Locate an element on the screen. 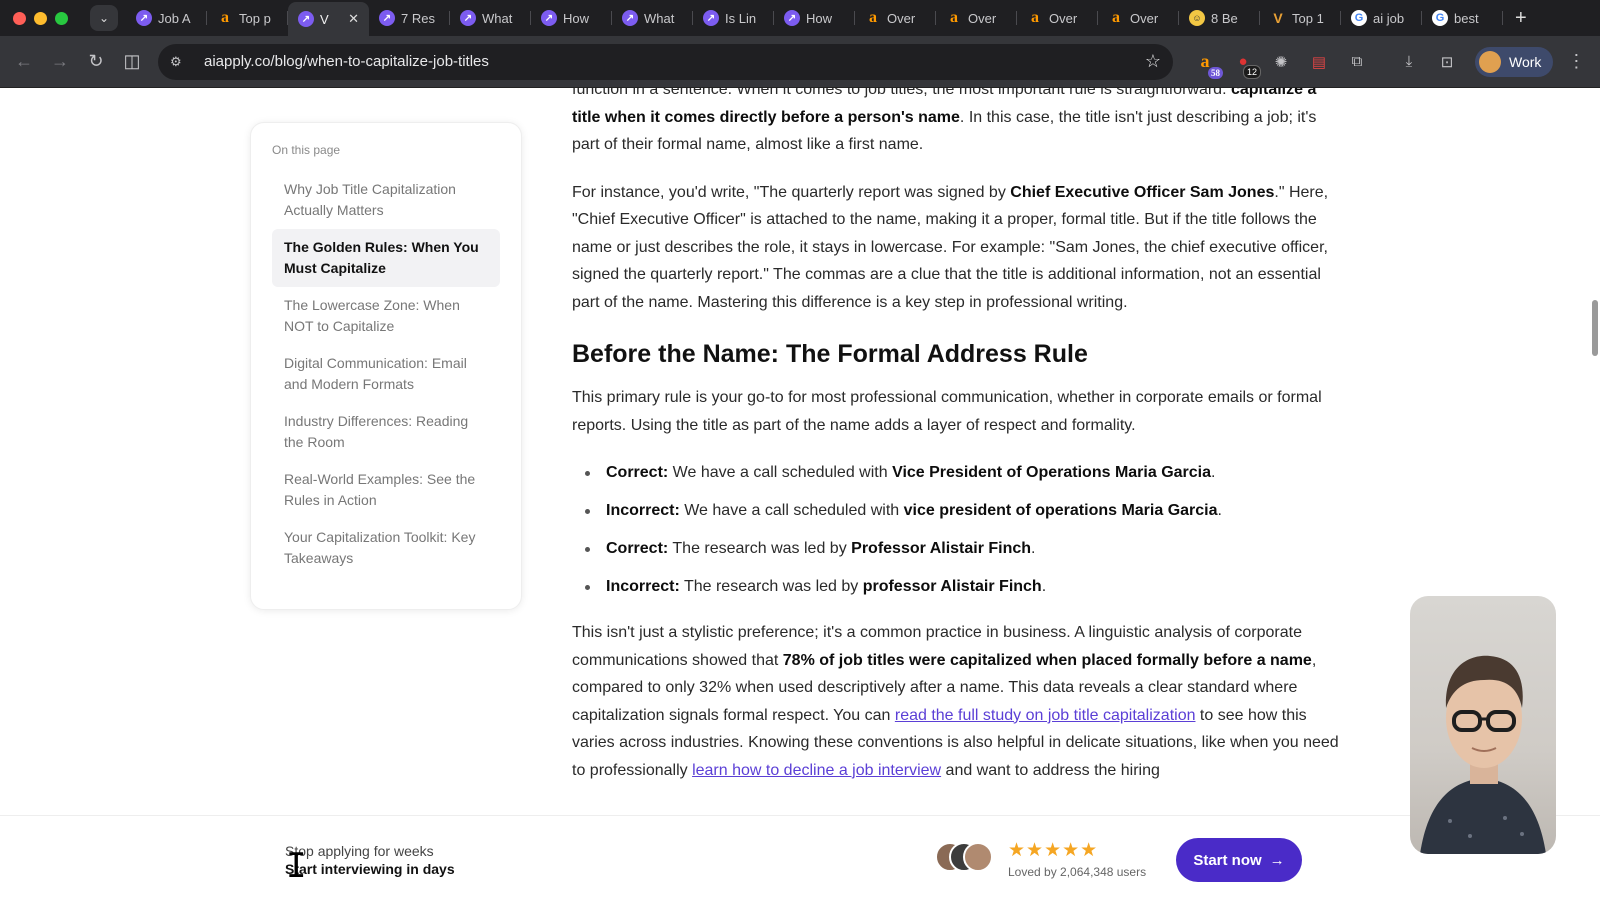 This screenshot has height=900, width=1600. cta-line2: Start interviewing in days is located at coordinates (370, 869).